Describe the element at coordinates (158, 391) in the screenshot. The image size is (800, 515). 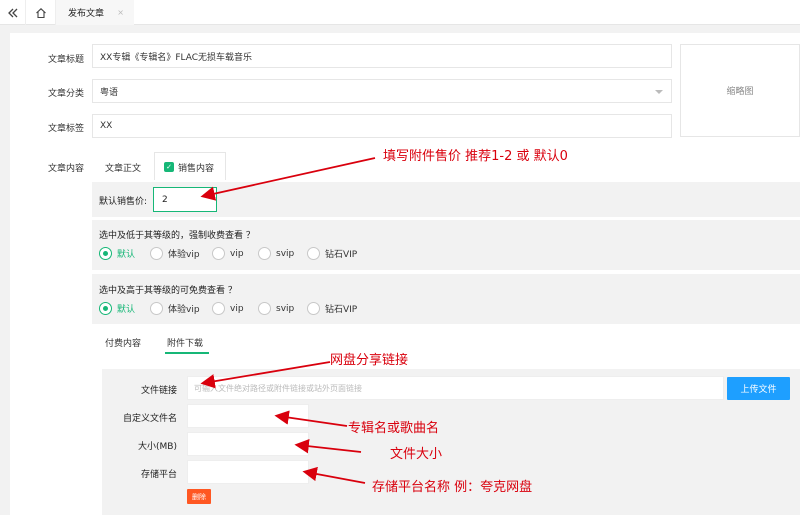
I see `file-link-label: 文件链接` at that location.